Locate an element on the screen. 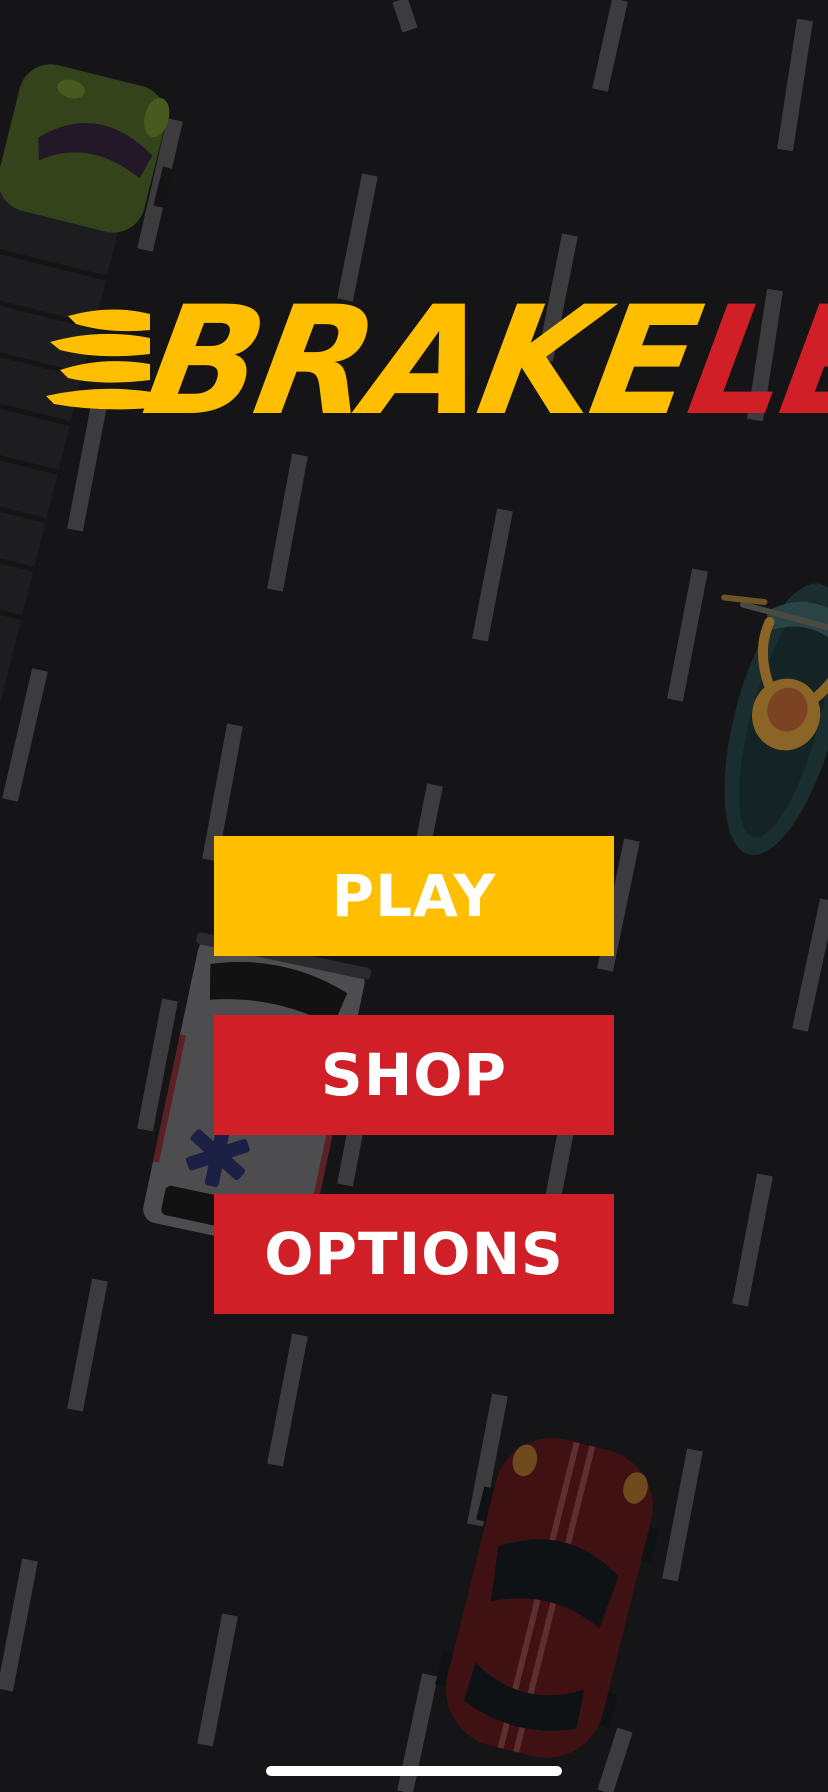 The height and width of the screenshot is (1792, 828). shop-button-label: SHOP is located at coordinates (414, 1075).